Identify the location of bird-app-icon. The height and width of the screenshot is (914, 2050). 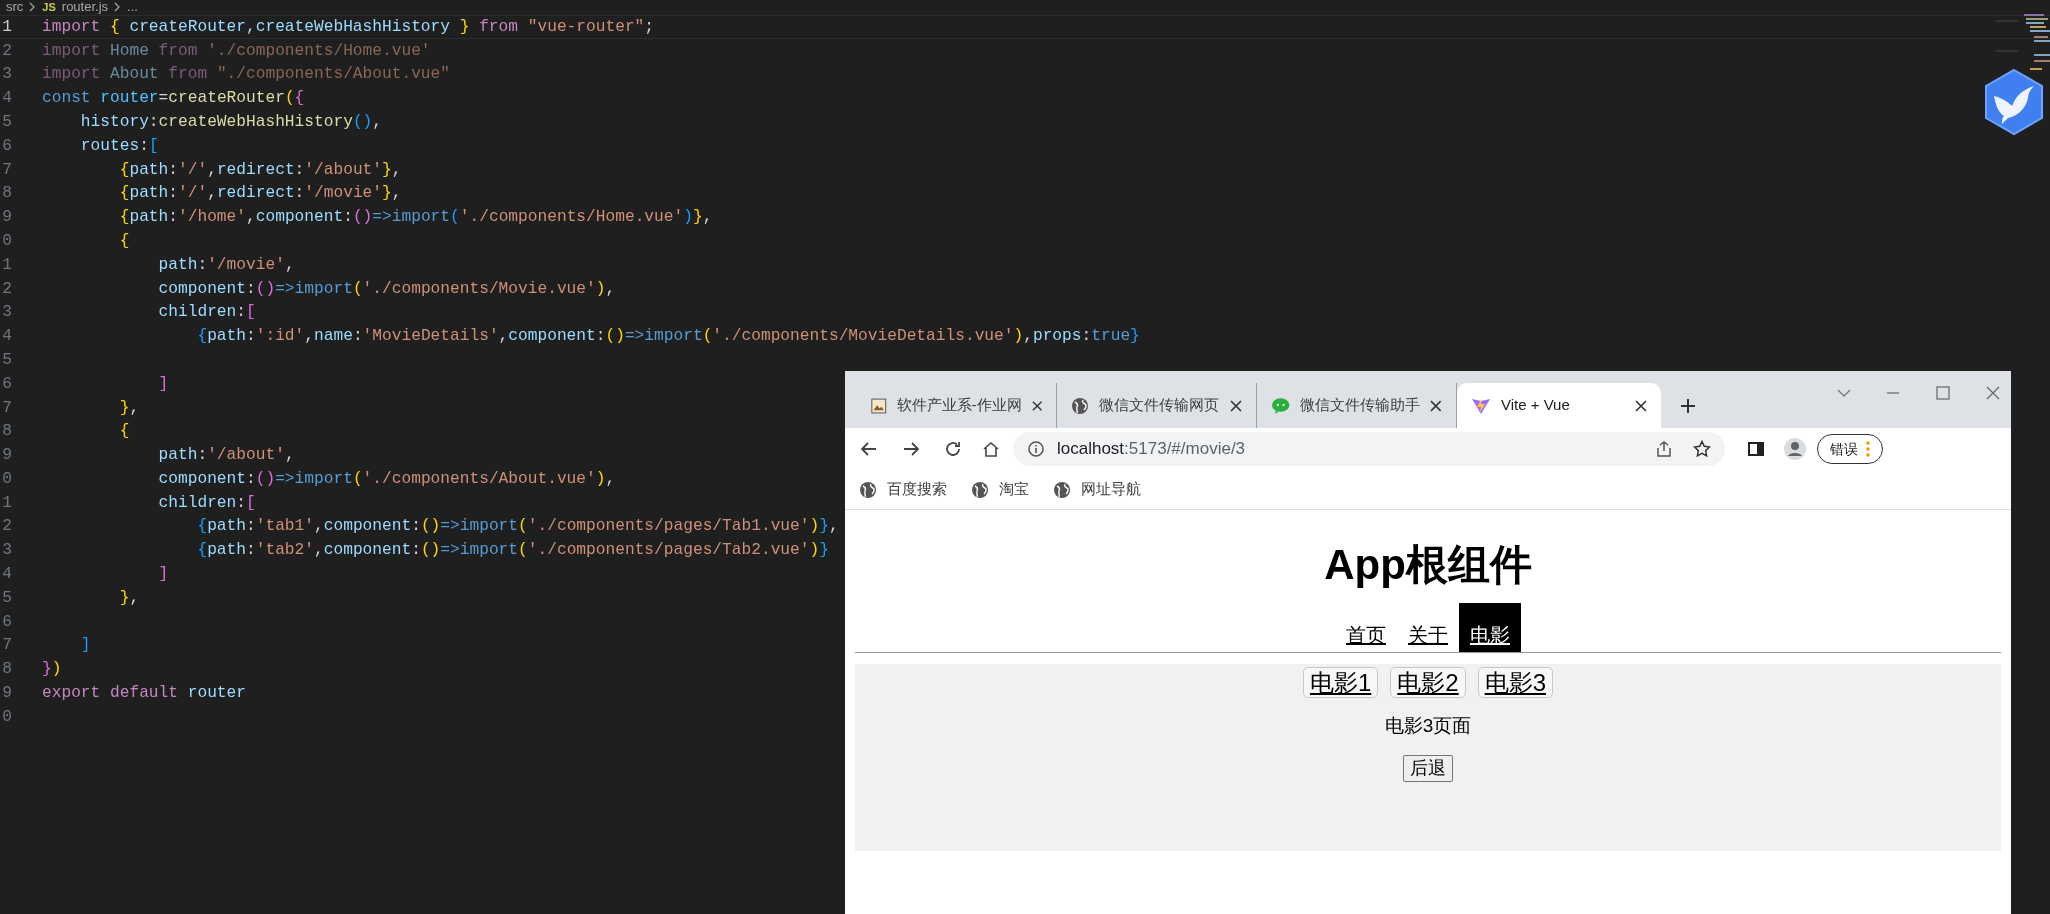
(2014, 102).